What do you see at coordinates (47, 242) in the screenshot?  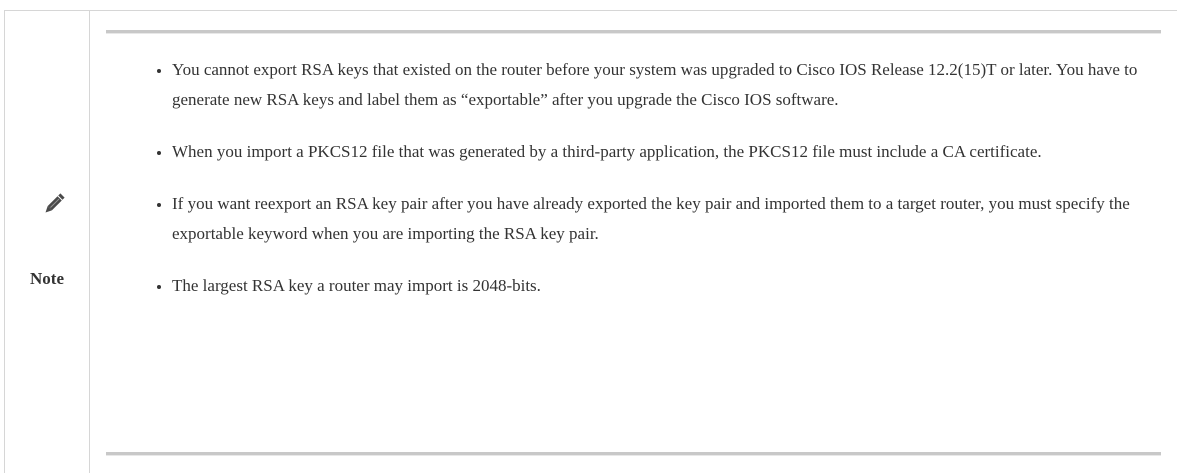 I see `note-icon-cell: Note` at bounding box center [47, 242].